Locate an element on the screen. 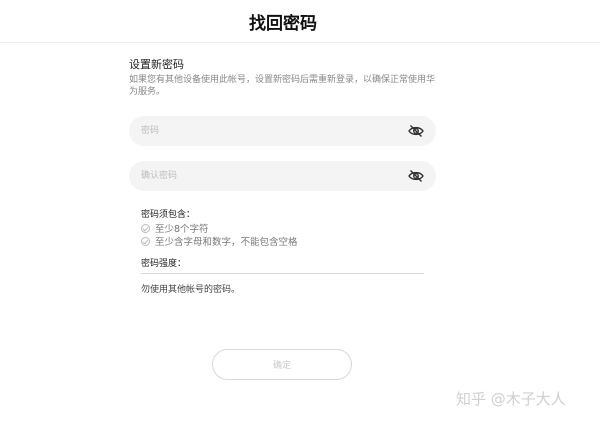 This screenshot has height=422, width=600. password-strength-label: 密码强度： is located at coordinates (164, 264).